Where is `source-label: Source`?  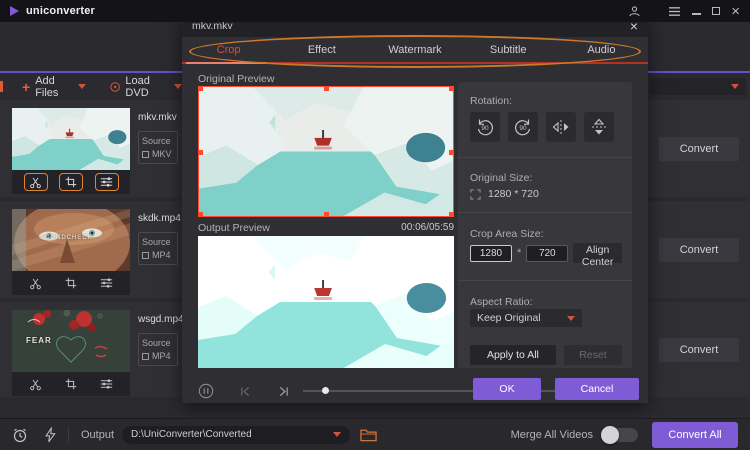
source-label: Source is located at coordinates (156, 141).